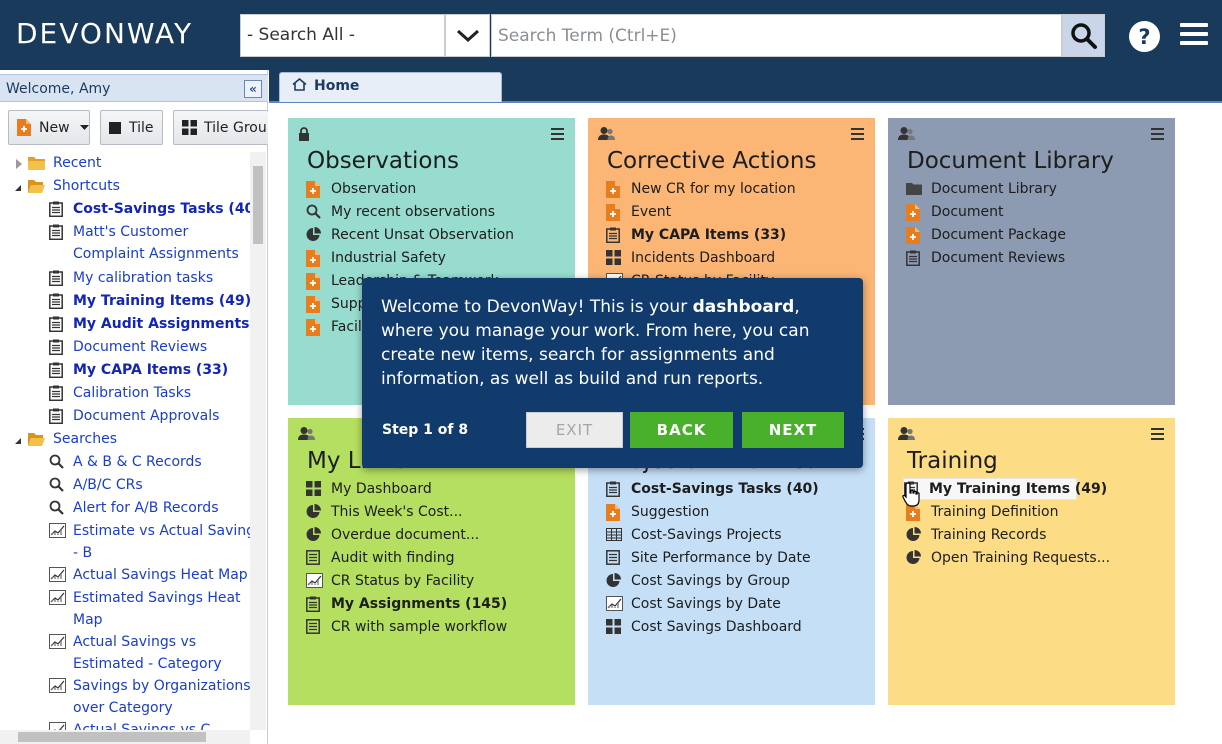 The height and width of the screenshot is (744, 1222). I want to click on tree-item: Cost-Savings Tasks (40), so click(125, 209).